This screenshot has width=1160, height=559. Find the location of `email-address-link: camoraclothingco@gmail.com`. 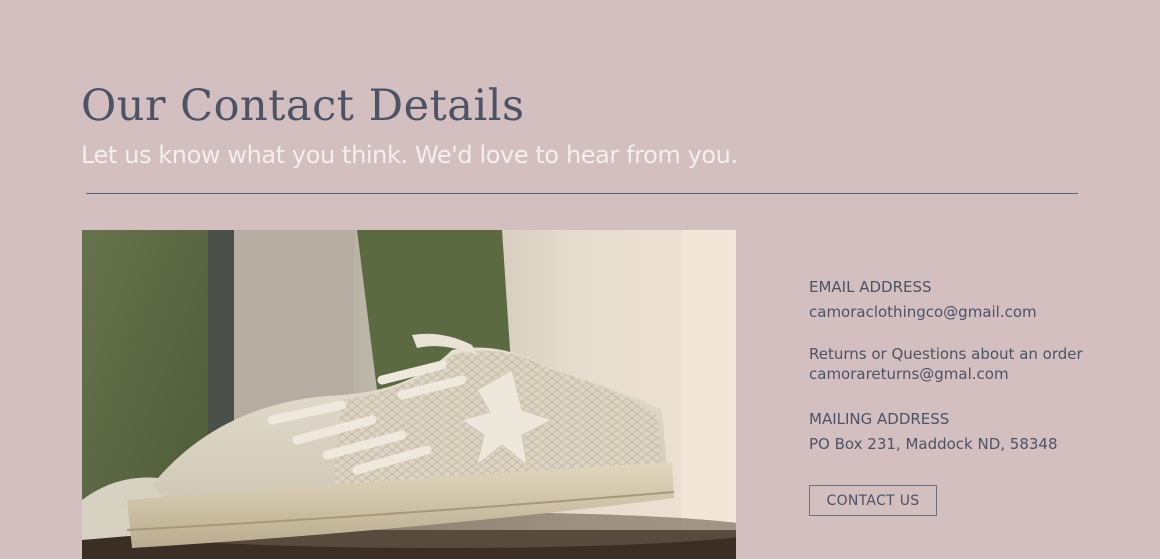

email-address-link: camoraclothingco@gmail.com is located at coordinates (923, 312).